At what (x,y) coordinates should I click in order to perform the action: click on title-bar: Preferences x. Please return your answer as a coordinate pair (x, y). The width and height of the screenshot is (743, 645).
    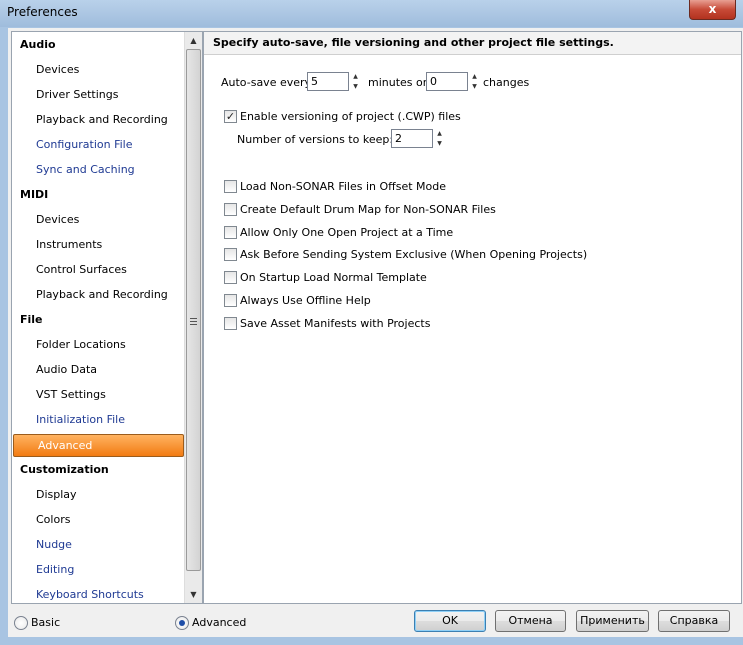
    Looking at the image, I should click on (371, 13).